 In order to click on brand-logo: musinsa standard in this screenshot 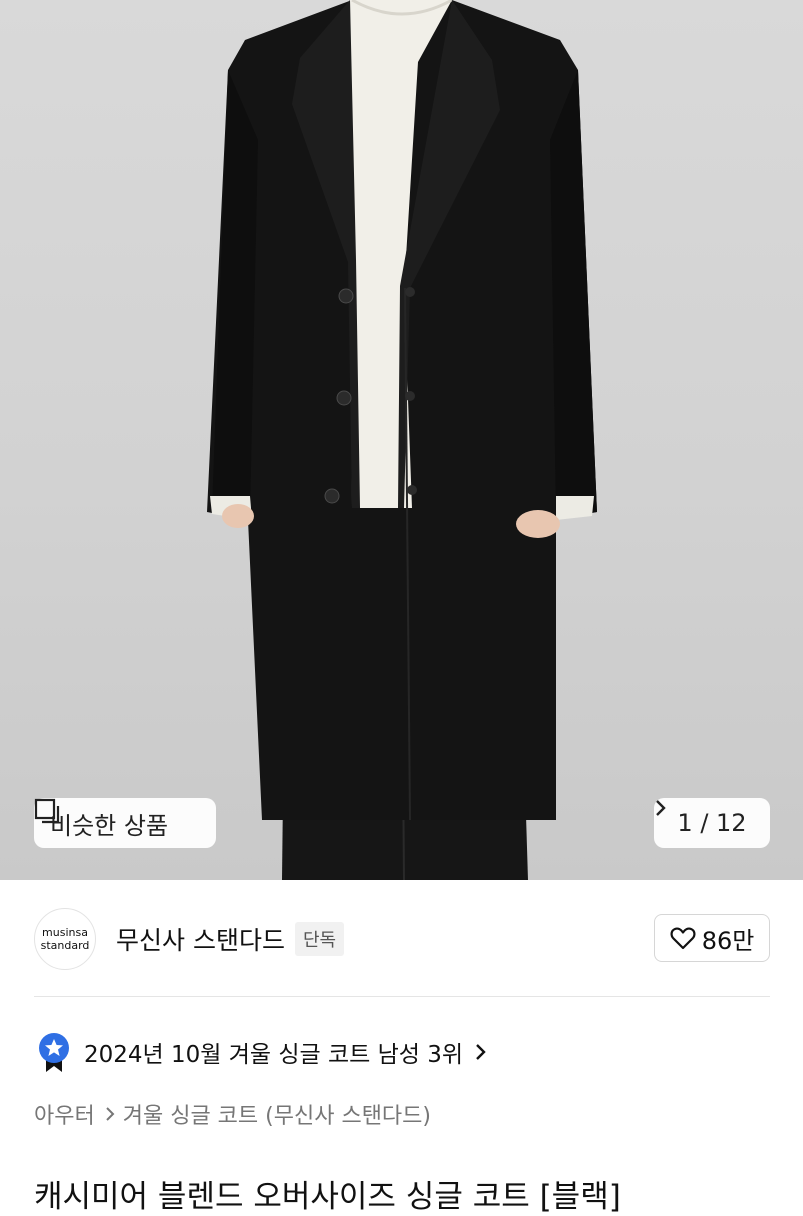, I will do `click(65, 939)`.